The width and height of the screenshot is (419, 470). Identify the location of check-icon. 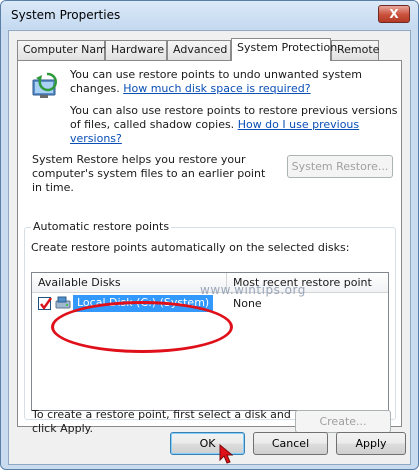
(46, 304).